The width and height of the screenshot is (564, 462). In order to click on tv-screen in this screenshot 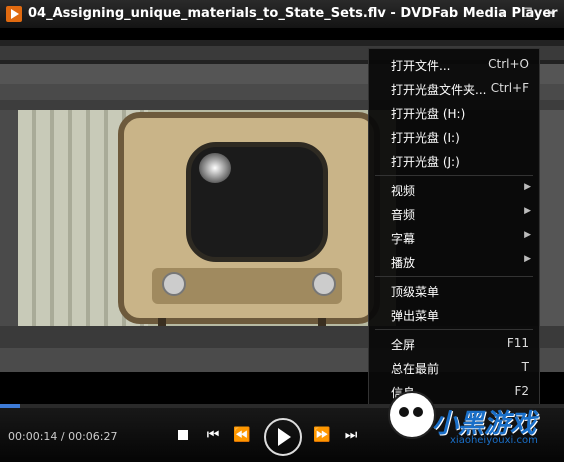, I will do `click(257, 202)`.